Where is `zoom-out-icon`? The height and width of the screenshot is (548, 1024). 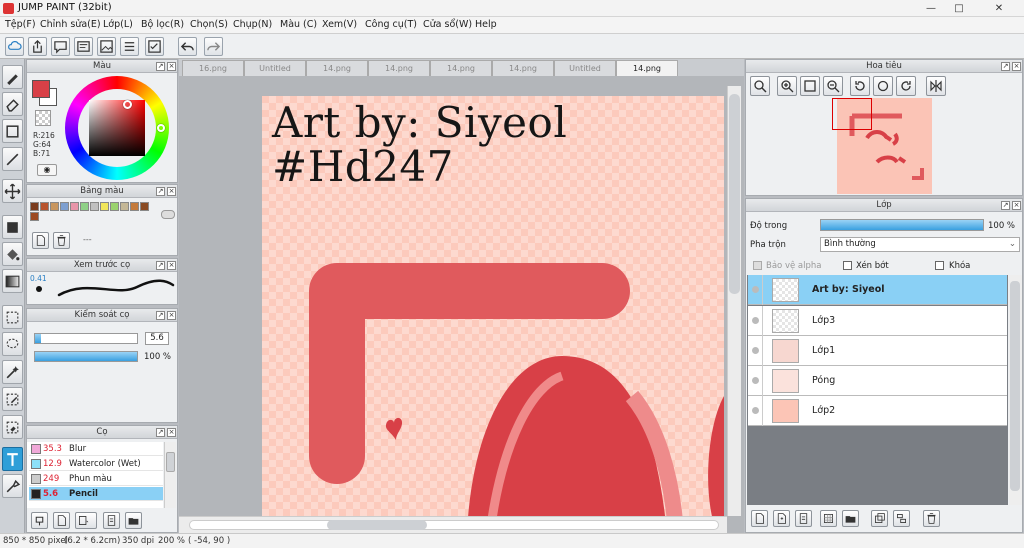 zoom-out-icon is located at coordinates (833, 86).